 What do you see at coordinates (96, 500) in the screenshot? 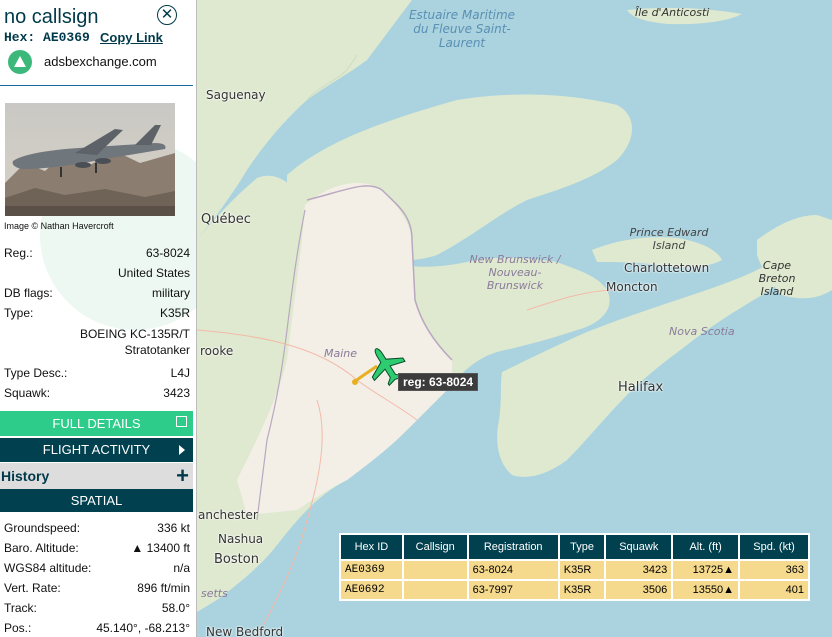
I see `spatial-section-header: SPATIAL` at bounding box center [96, 500].